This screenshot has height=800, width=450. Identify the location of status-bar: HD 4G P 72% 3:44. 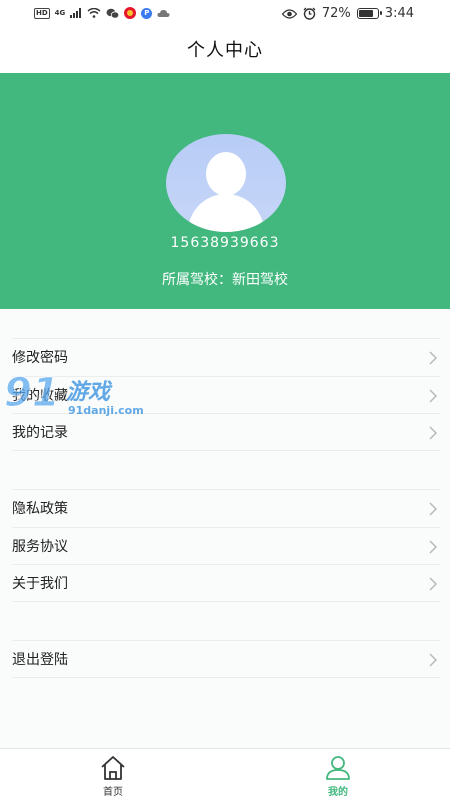
(225, 14).